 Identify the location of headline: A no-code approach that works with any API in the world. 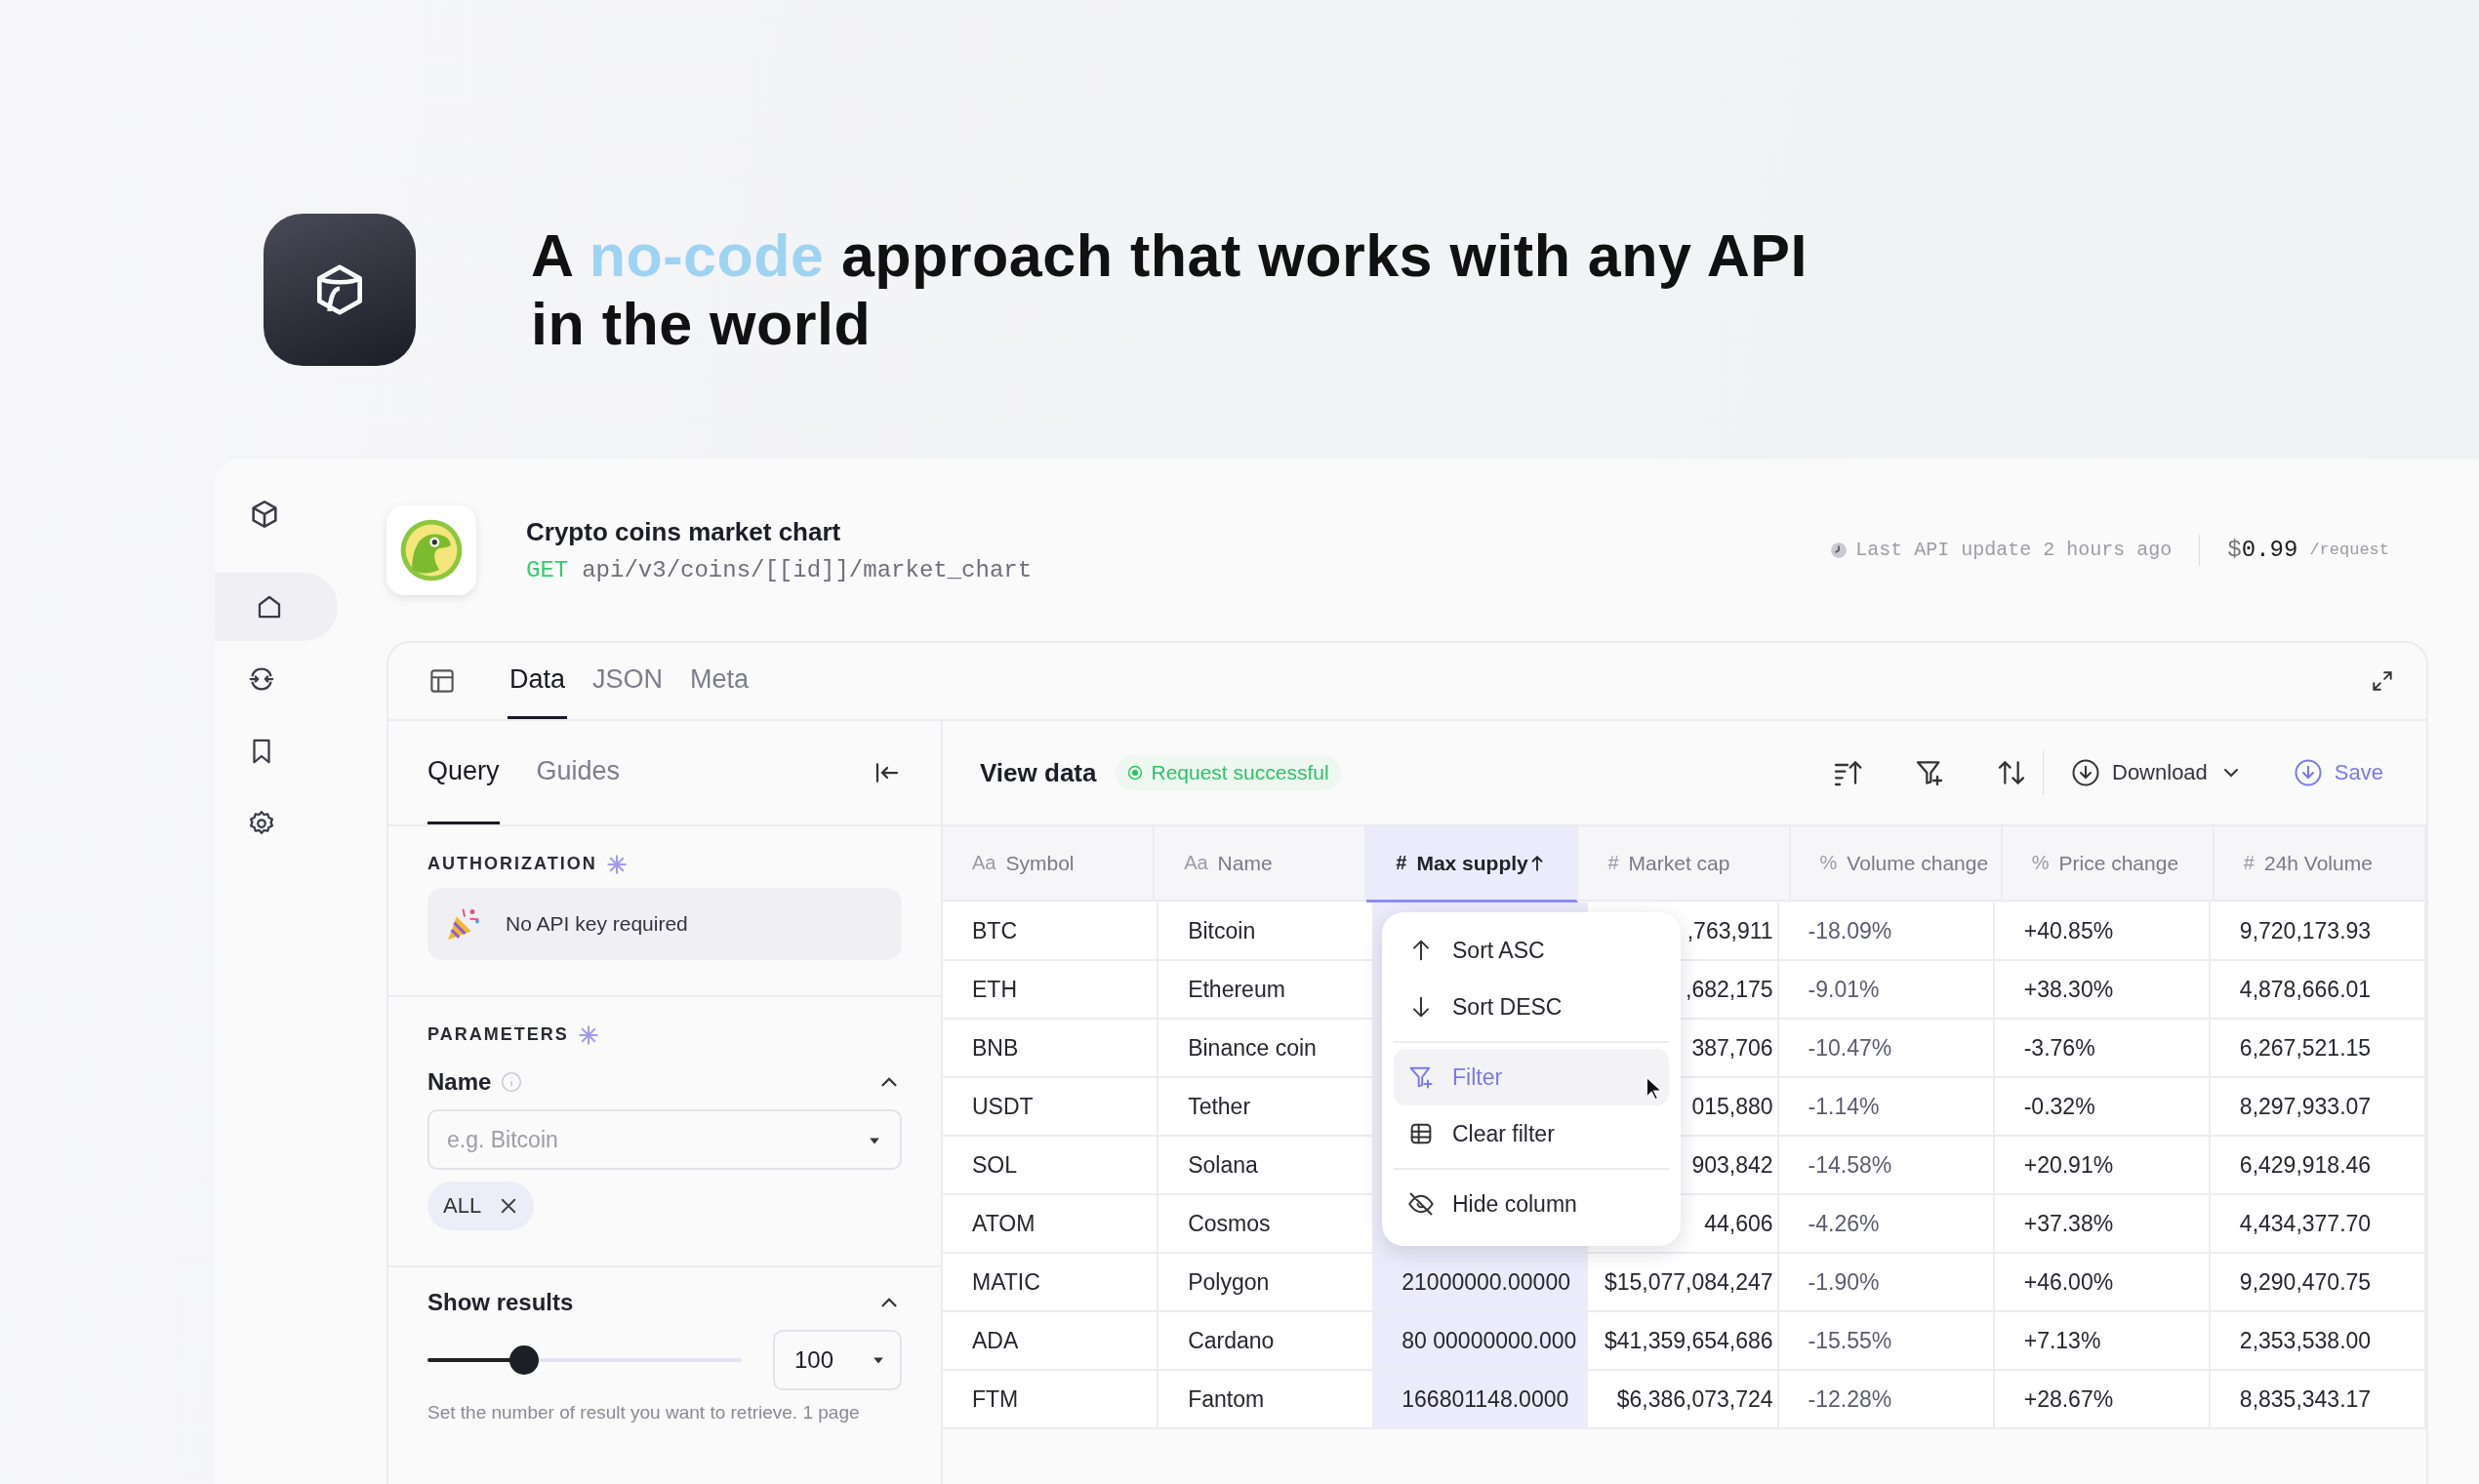
(1169, 289).